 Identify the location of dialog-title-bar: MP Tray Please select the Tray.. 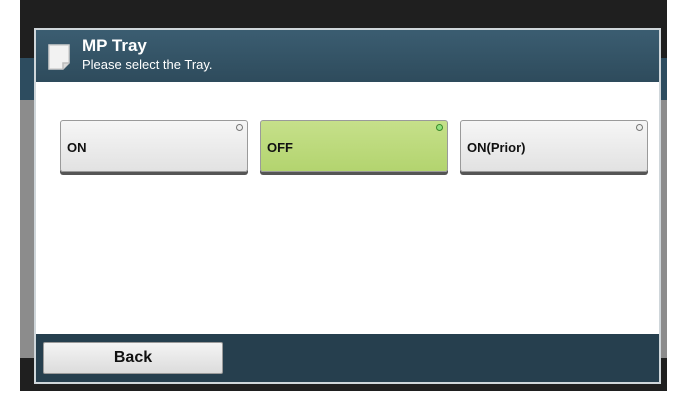
(347, 56).